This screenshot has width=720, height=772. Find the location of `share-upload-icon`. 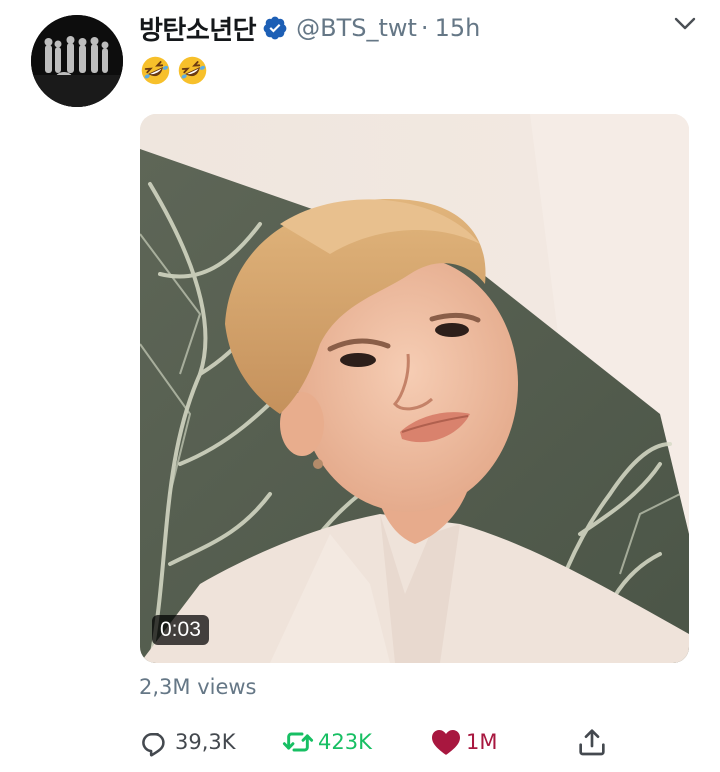

share-upload-icon is located at coordinates (592, 742).